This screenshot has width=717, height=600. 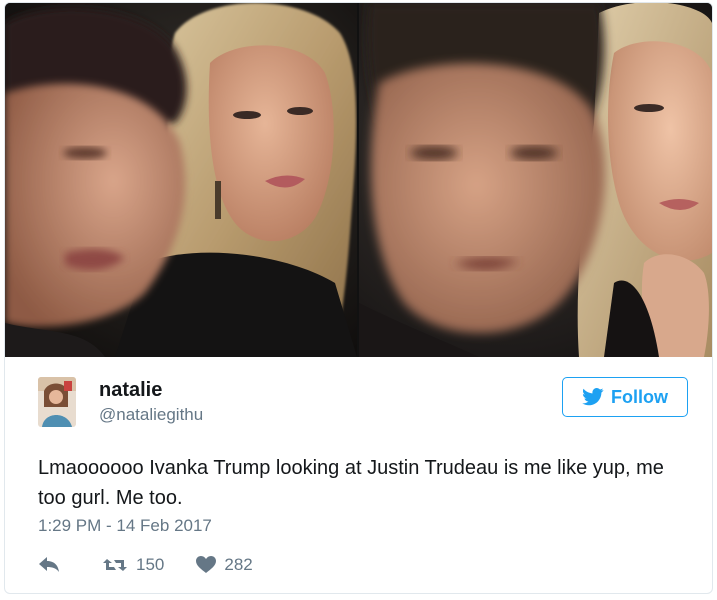 I want to click on retweet-button: 150, so click(x=129, y=565).